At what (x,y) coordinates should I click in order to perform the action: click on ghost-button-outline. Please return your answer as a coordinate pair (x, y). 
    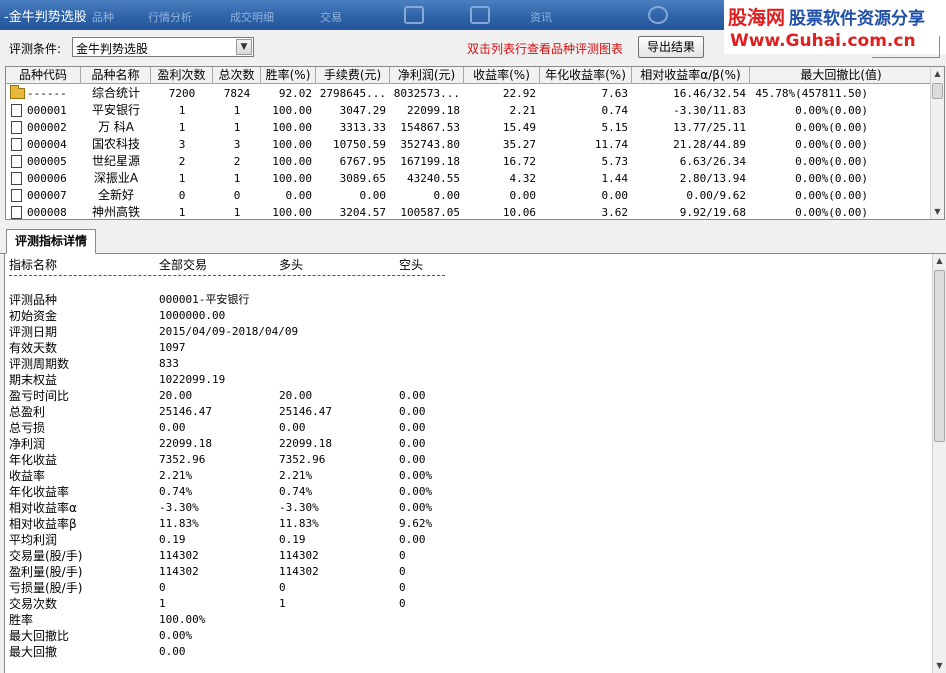
    Looking at the image, I should click on (906, 47).